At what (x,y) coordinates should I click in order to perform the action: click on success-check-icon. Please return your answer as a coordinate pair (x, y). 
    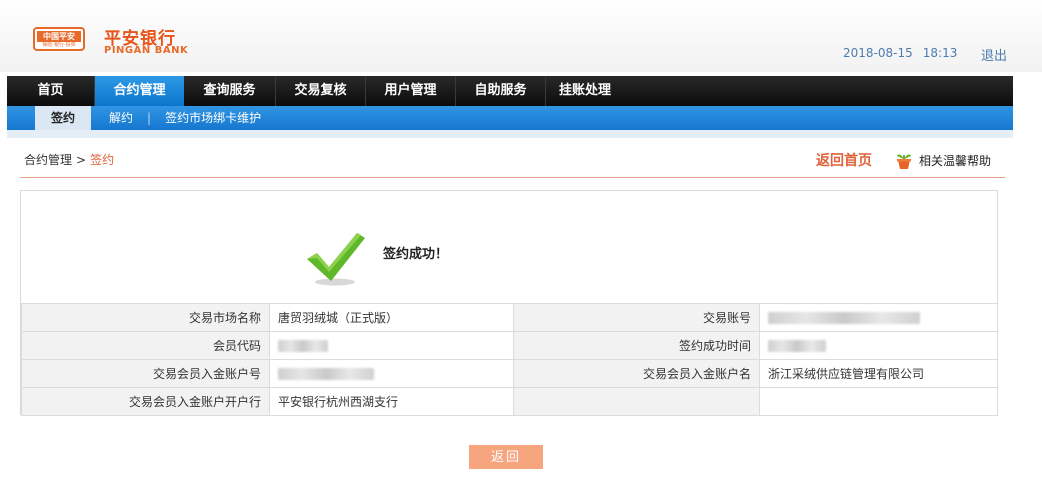
    Looking at the image, I should click on (336, 259).